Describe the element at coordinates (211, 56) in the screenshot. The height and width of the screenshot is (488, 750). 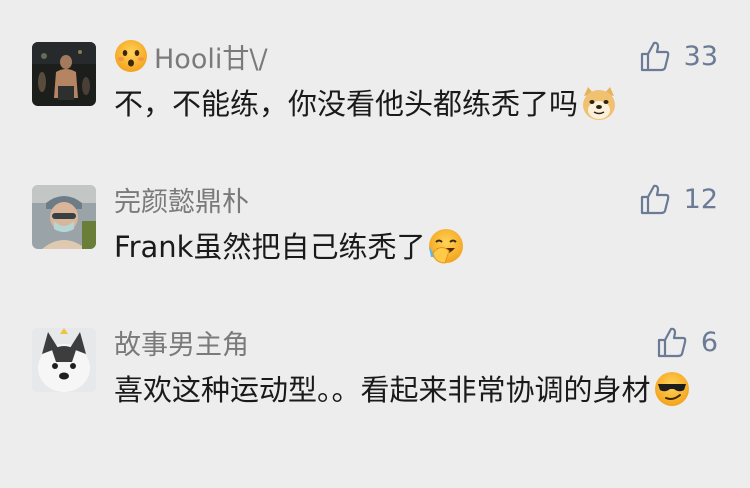
I see `username: Hooli甘\/` at that location.